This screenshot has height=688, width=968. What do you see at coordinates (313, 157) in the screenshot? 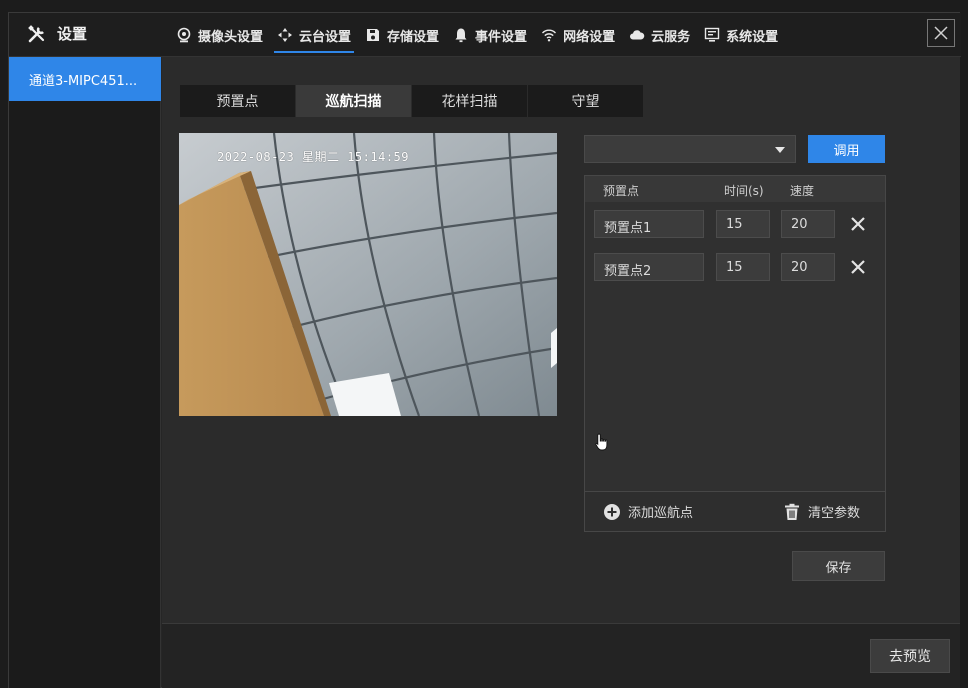
I see `video-osd-timestamp: 2022-08-23 星期二 15:14:59` at bounding box center [313, 157].